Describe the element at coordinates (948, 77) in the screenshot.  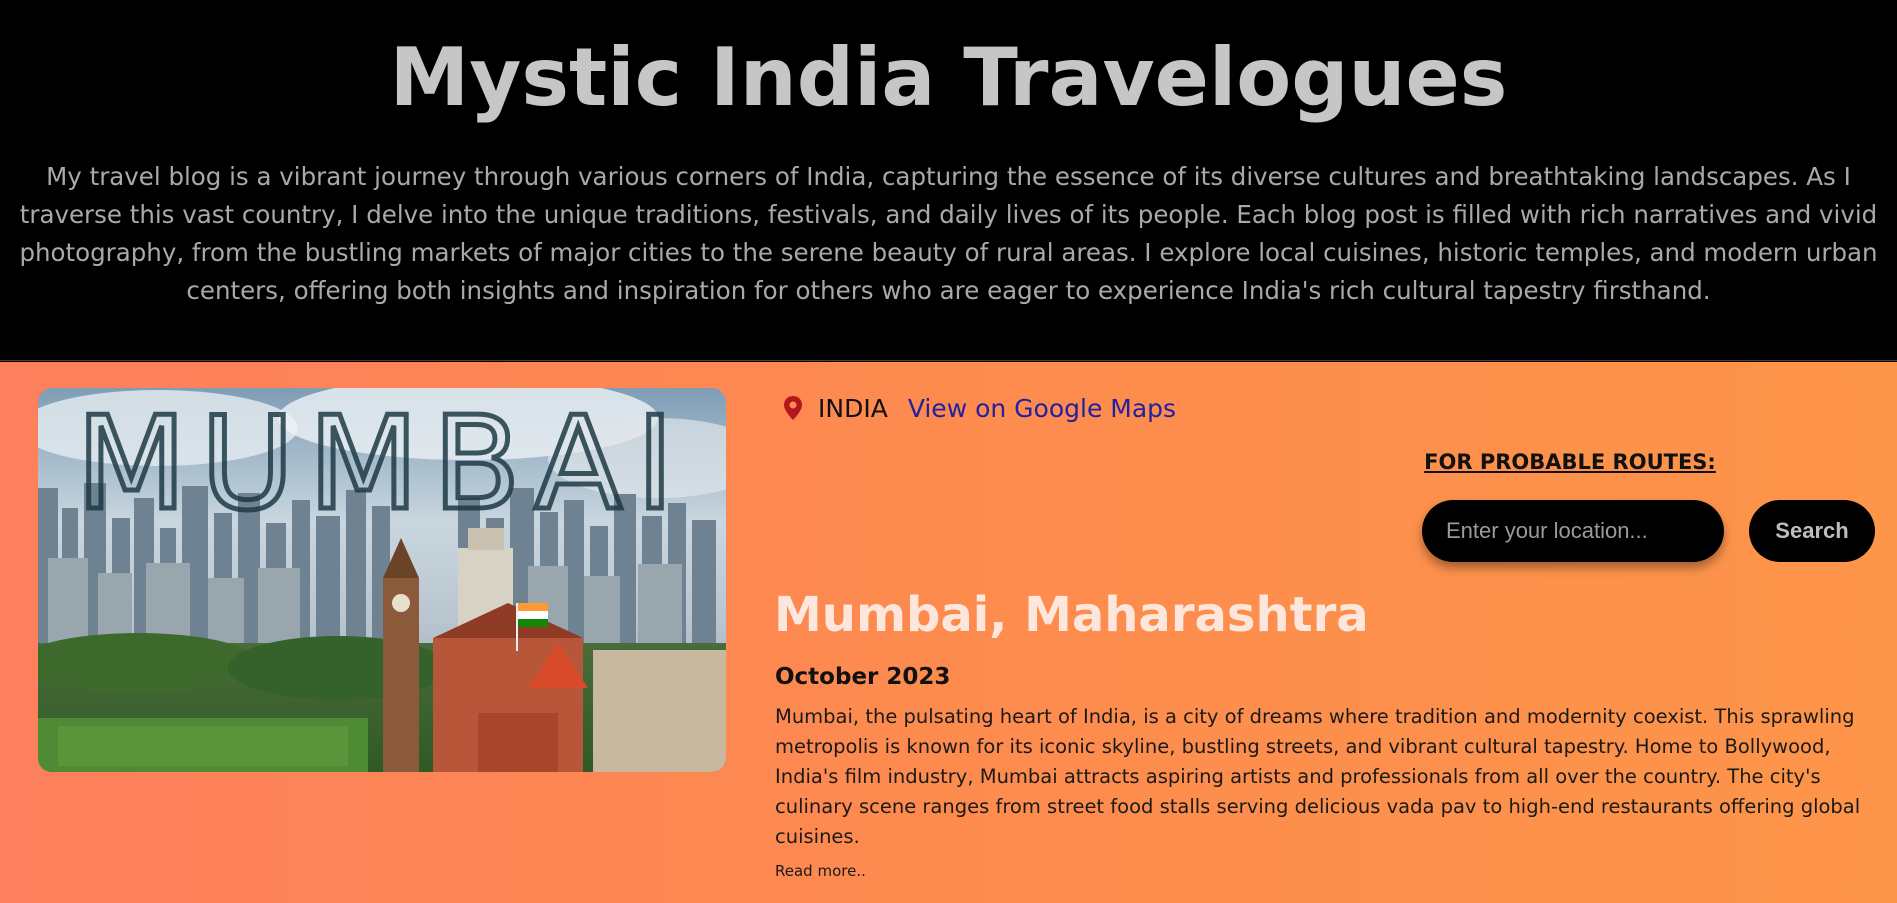
I see `site-title: Mystic India Travelogues` at that location.